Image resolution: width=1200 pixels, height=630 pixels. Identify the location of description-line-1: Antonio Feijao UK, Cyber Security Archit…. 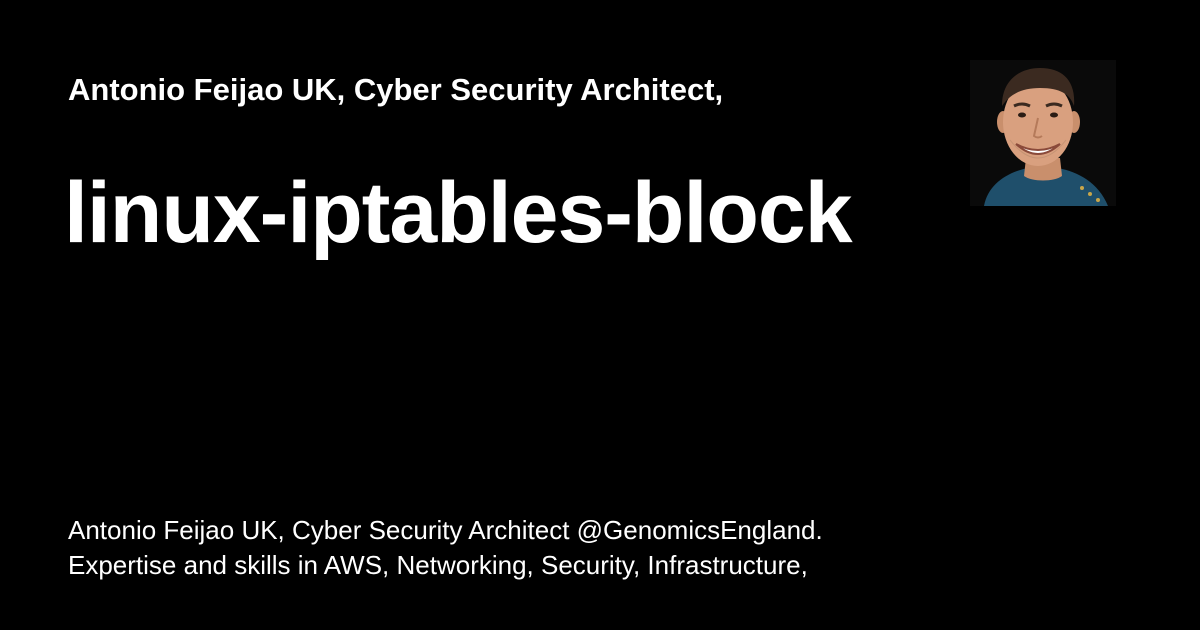
(445, 530).